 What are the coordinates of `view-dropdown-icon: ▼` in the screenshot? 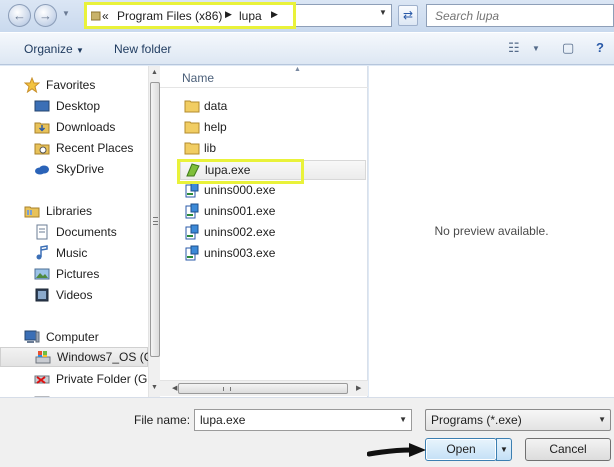 It's located at (536, 48).